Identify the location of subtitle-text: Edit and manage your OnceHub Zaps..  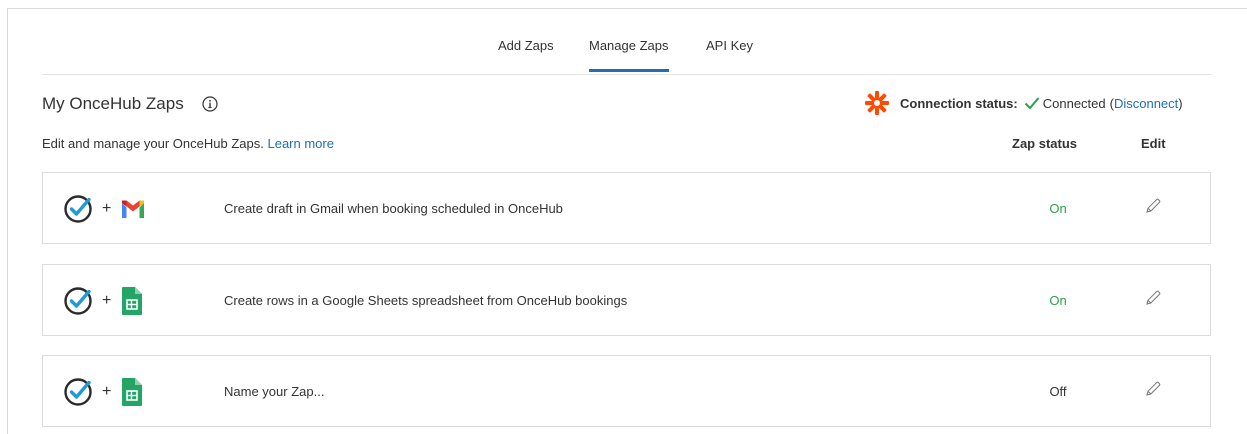
(153, 143).